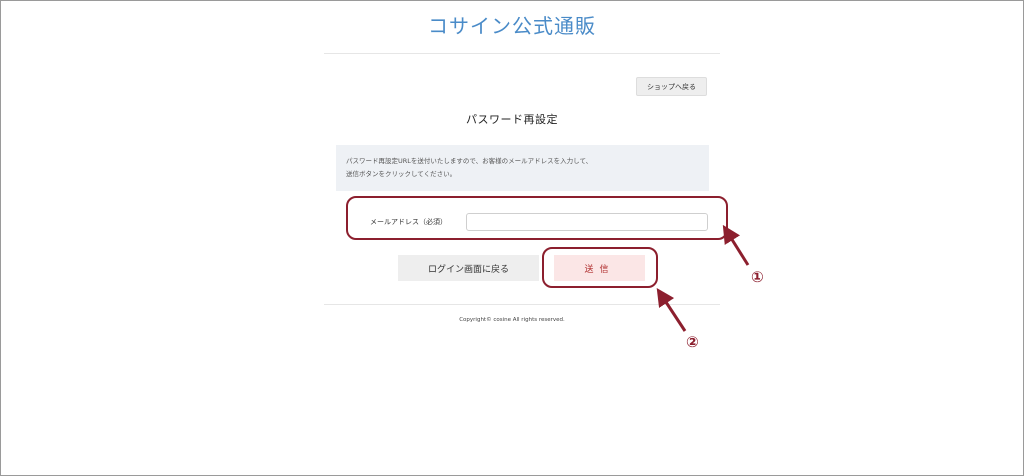 The height and width of the screenshot is (476, 1024). Describe the element at coordinates (408, 222) in the screenshot. I see `email-label: メールアドレス（必須）` at that location.